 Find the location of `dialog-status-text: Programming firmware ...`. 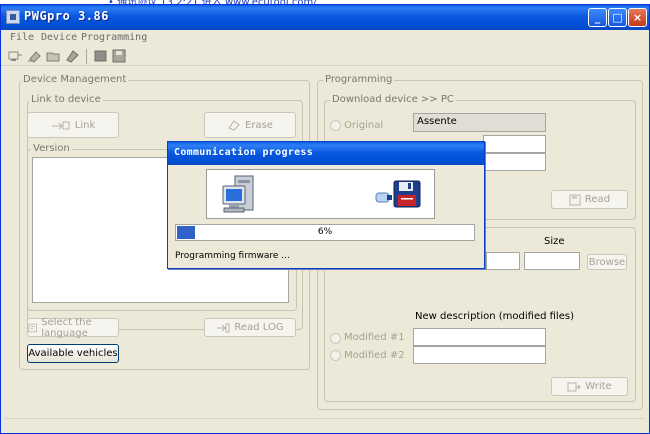

dialog-status-text: Programming firmware ... is located at coordinates (232, 256).